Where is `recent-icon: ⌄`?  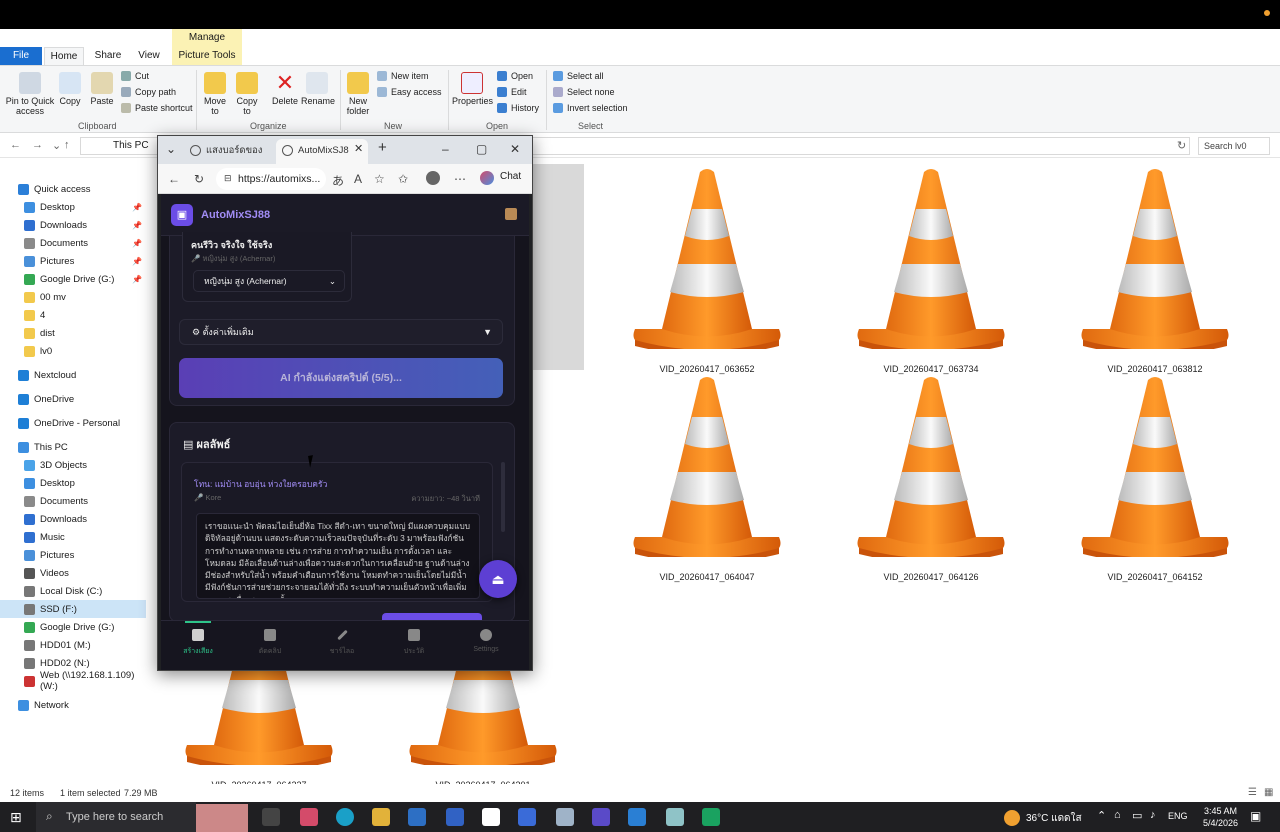 recent-icon: ⌄ is located at coordinates (56, 145).